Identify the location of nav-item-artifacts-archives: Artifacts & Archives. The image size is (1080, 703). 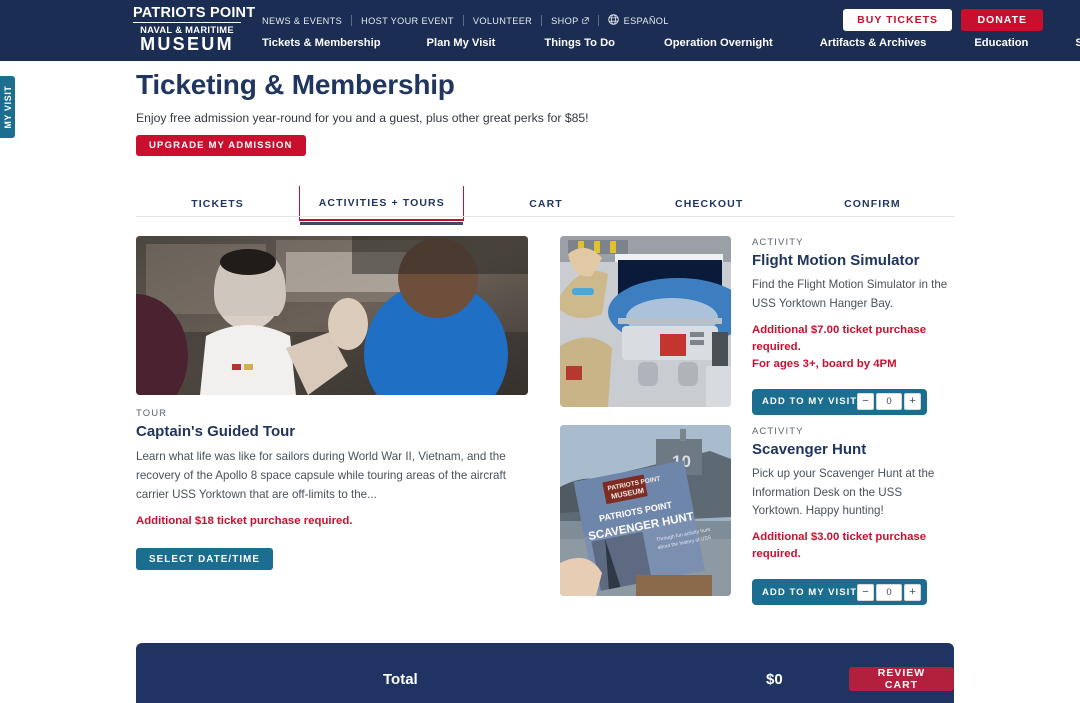
(873, 43).